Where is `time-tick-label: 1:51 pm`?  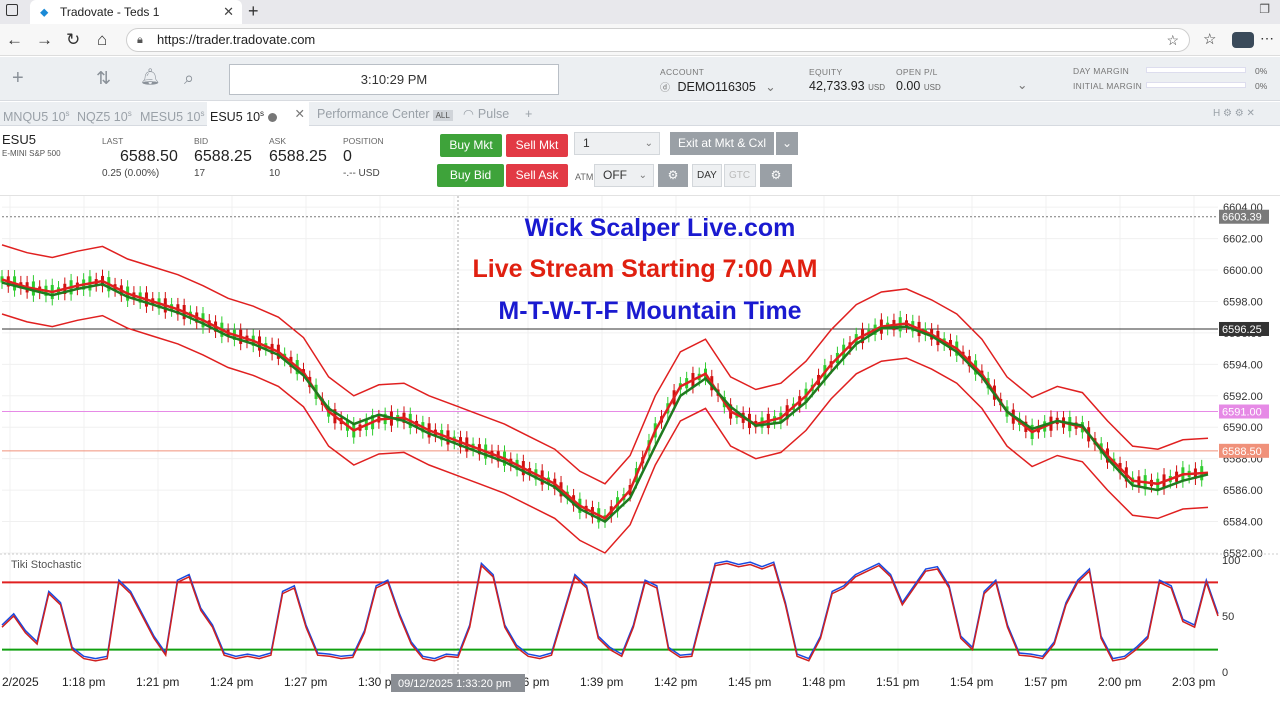
time-tick-label: 1:51 pm is located at coordinates (897, 682).